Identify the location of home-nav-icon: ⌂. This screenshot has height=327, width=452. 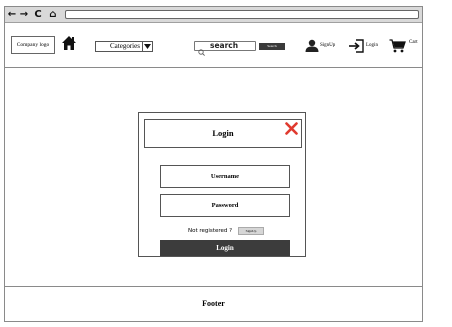
(53, 14).